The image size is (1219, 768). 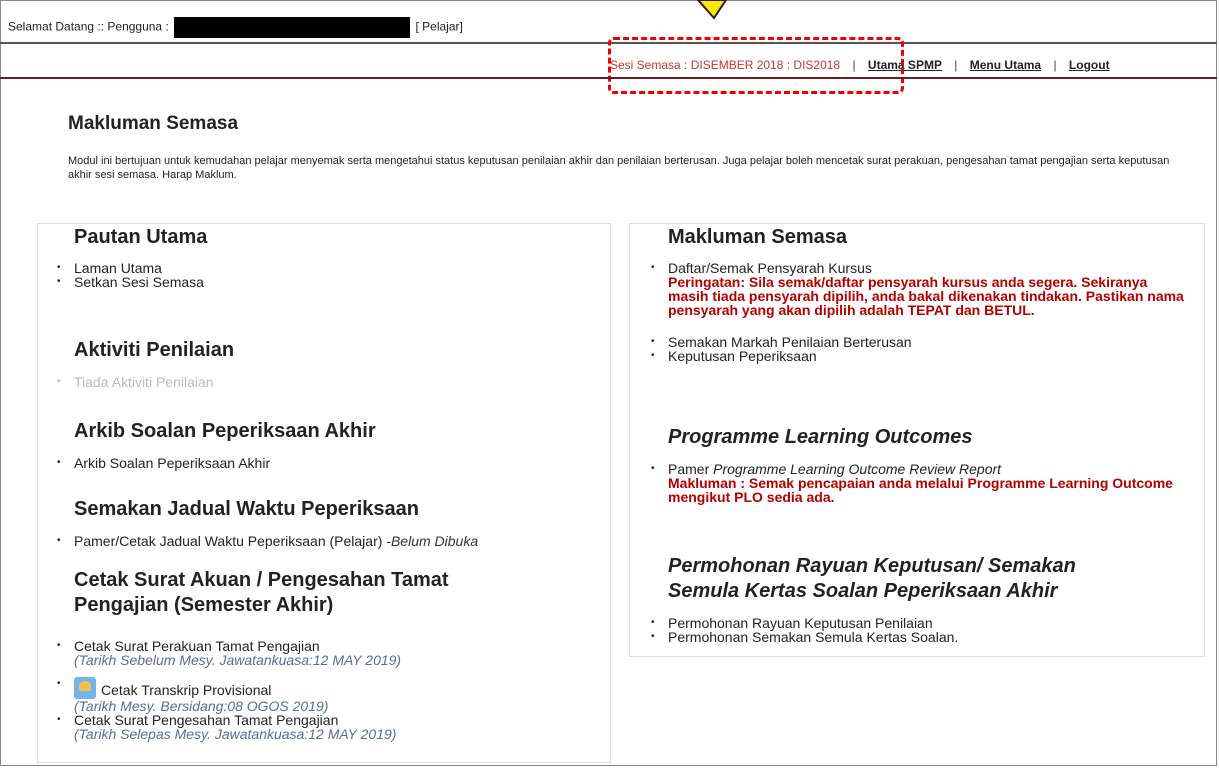 What do you see at coordinates (225, 431) in the screenshot?
I see `arkib-heading: Arkib Soalan Peperiksaan Akhir` at bounding box center [225, 431].